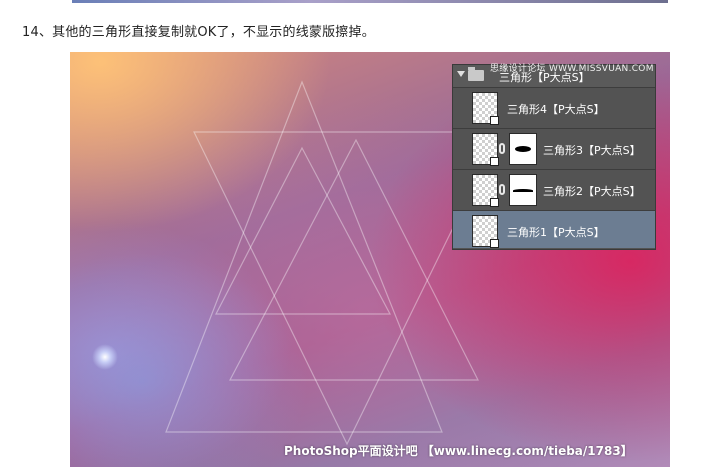 The width and height of the screenshot is (708, 467). Describe the element at coordinates (592, 150) in the screenshot. I see `layer-name: 三角形3【P大点S】` at that location.